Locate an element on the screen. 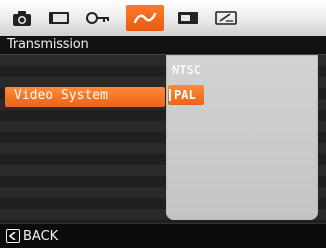 The image size is (326, 248). back-button: BACK is located at coordinates (32, 236).